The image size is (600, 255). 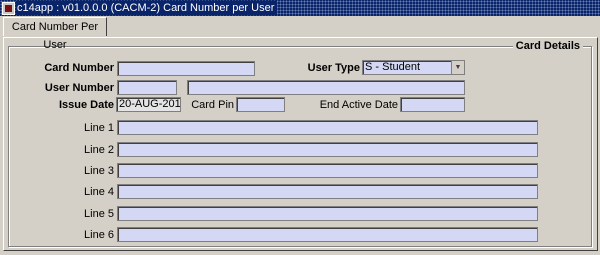 I want to click on tab-strip: Card Number Per User, so click(x=300, y=33).